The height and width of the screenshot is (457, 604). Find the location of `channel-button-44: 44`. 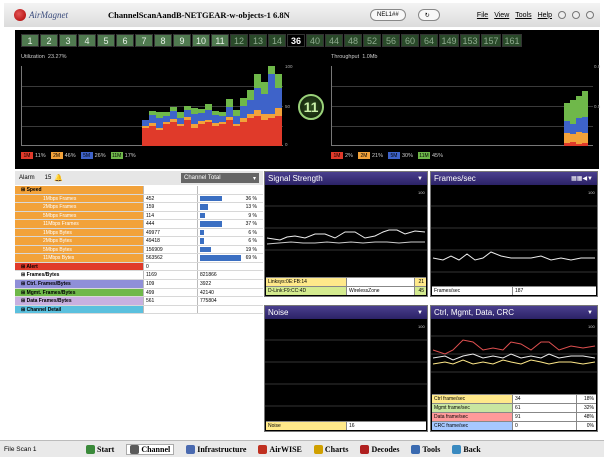

channel-button-44: 44 is located at coordinates (334, 40).